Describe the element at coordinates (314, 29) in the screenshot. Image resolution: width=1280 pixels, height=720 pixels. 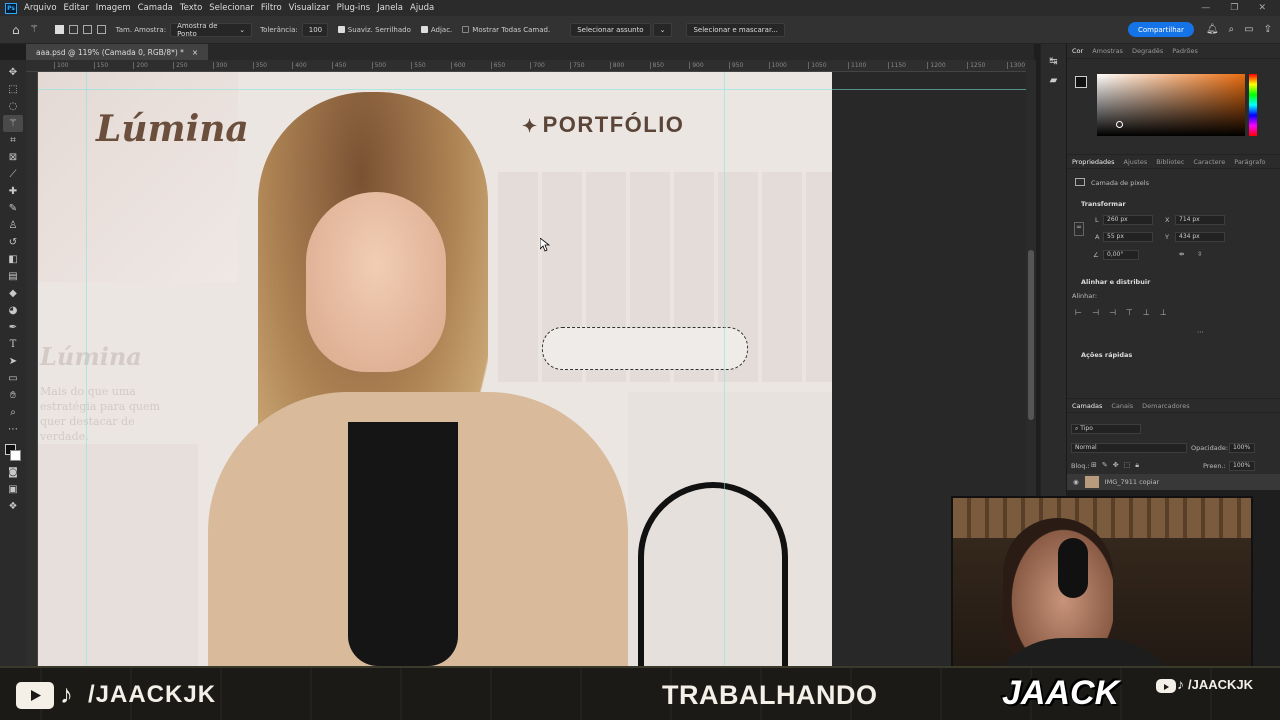
I see `tolerance-input: 100` at that location.